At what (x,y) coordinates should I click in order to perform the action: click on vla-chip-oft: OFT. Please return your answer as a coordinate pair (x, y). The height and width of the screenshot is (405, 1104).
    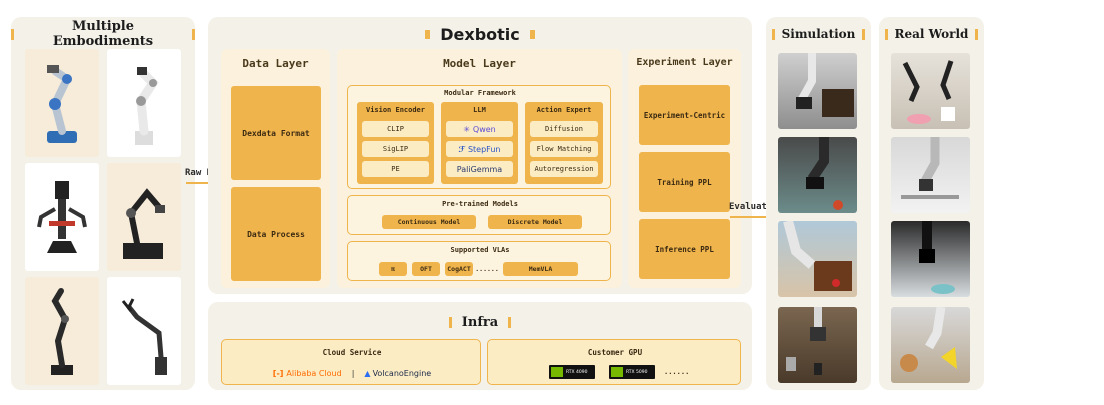
    Looking at the image, I should click on (426, 269).